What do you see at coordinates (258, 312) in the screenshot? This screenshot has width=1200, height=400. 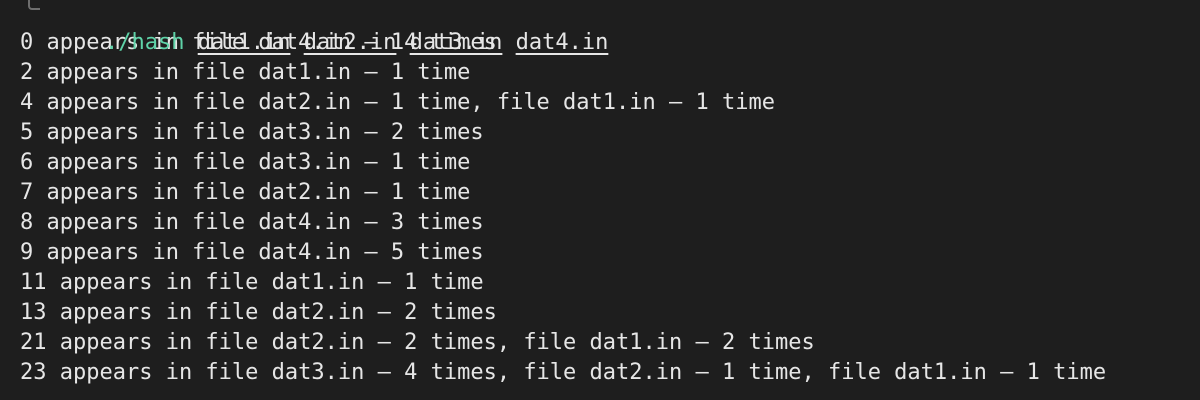 I see `output-line: 13 appears in file dat2.in – 2 times` at bounding box center [258, 312].